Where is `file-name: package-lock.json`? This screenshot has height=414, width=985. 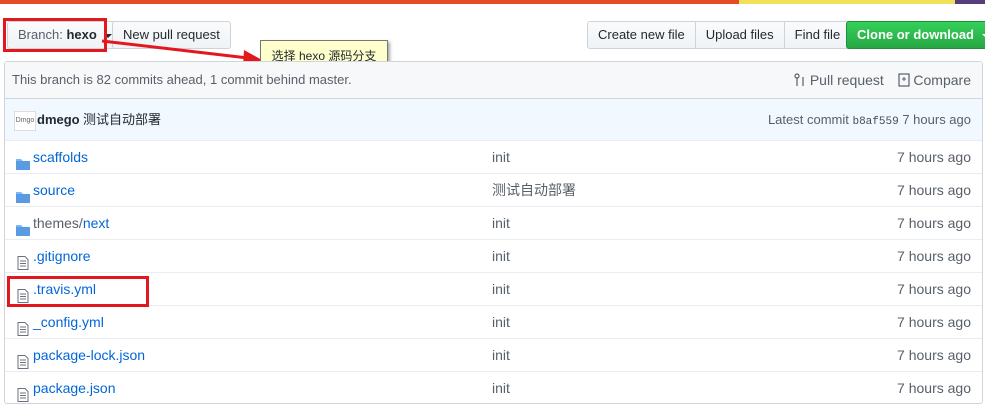
file-name: package-lock.json is located at coordinates (89, 355).